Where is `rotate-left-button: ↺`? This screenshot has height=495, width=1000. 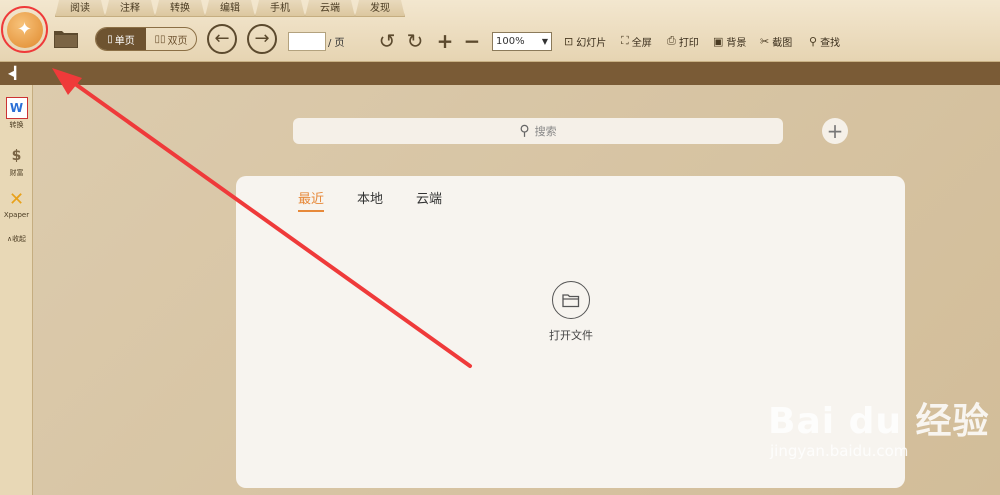 rotate-left-button: ↺ is located at coordinates (387, 41).